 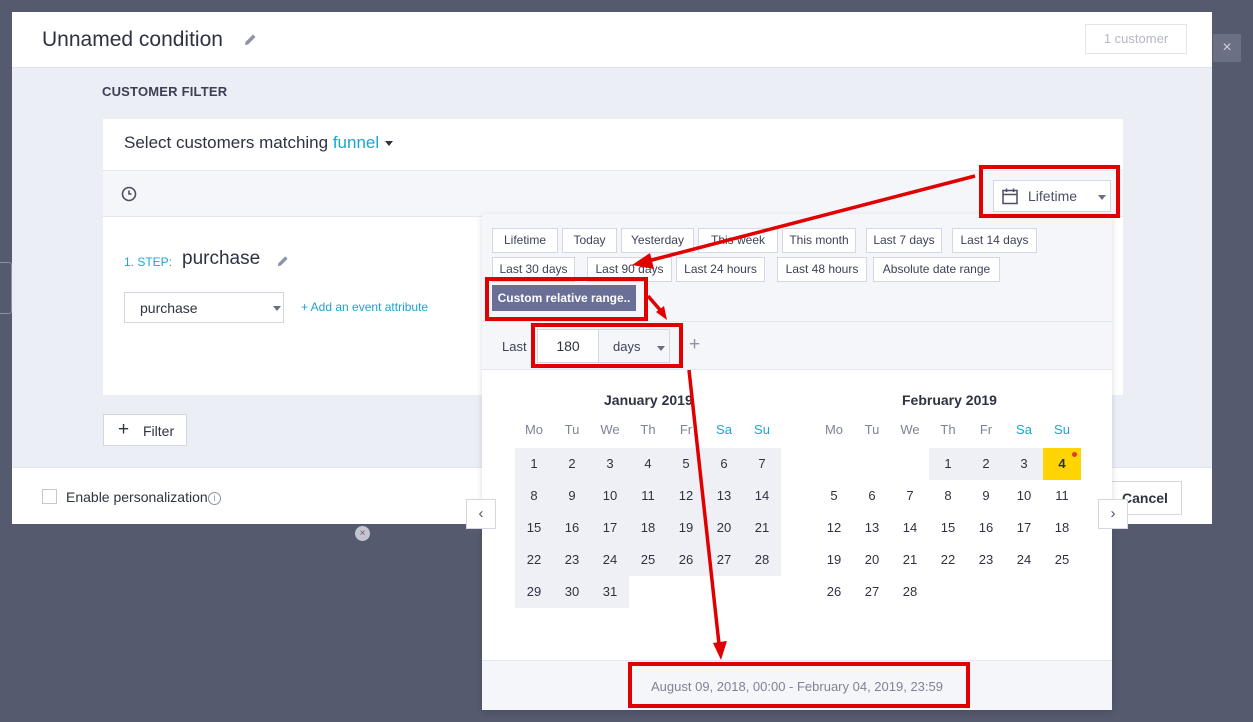 I want to click on preset-custom-relative: Custom relative range.., so click(x=564, y=298).